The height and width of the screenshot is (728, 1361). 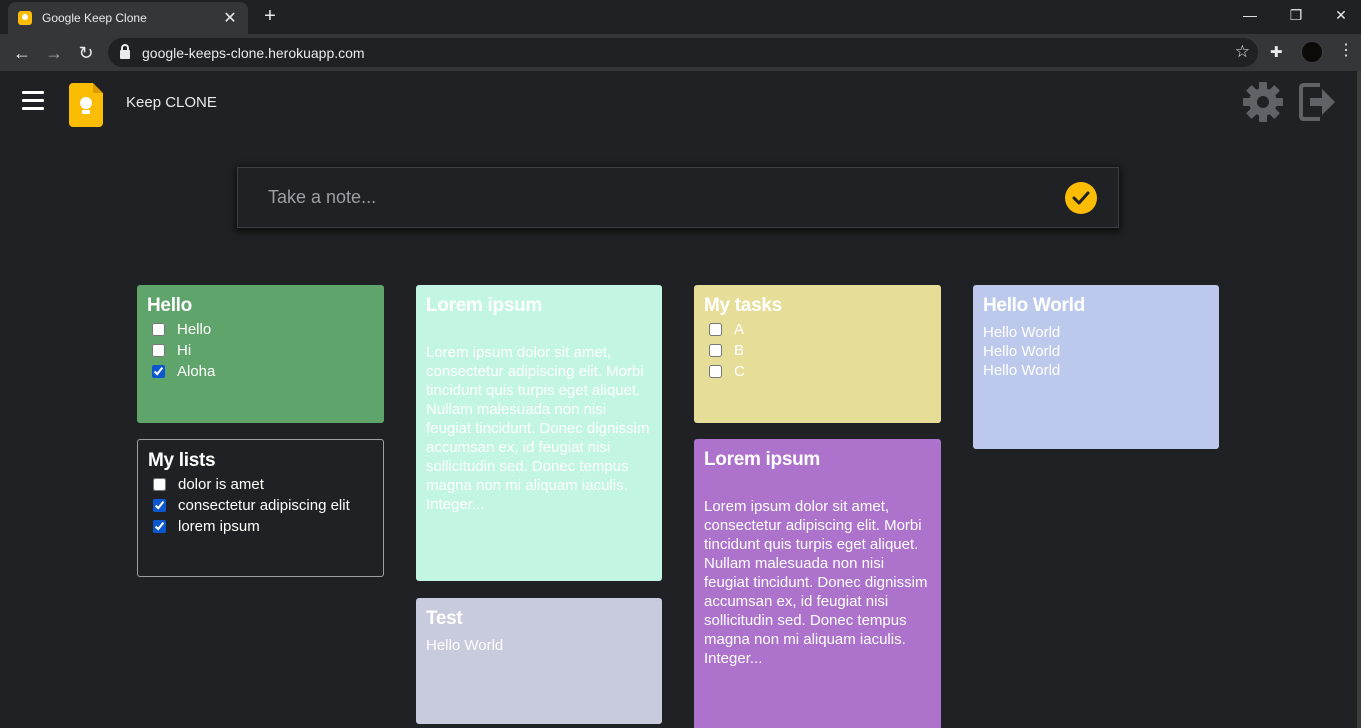 I want to click on note-card-hello: Hello Hello Hi Aloha, so click(x=260, y=354).